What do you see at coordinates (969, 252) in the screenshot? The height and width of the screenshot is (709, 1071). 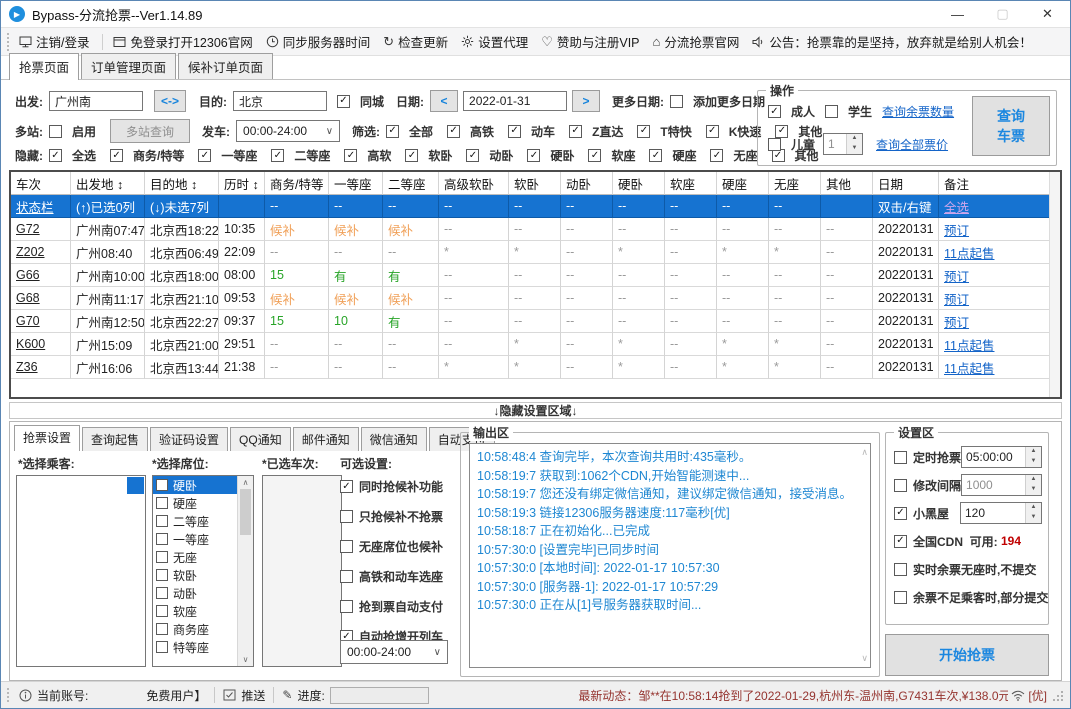 I see `reserve-link: 11点起售` at bounding box center [969, 252].